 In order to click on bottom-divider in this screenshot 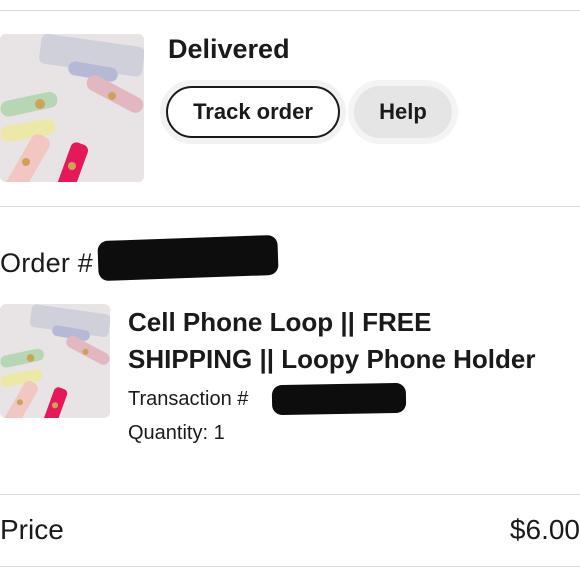, I will do `click(290, 566)`.